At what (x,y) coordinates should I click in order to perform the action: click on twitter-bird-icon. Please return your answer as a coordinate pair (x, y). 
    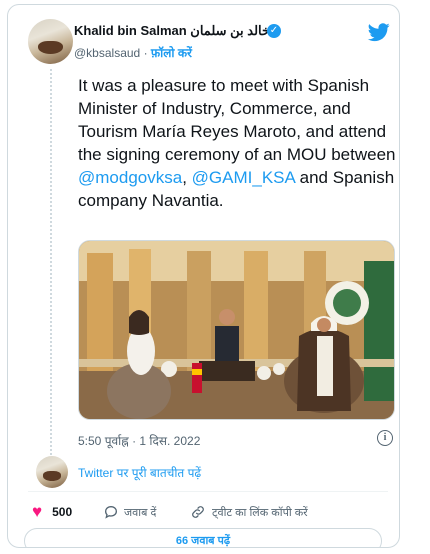
    Looking at the image, I should click on (379, 32).